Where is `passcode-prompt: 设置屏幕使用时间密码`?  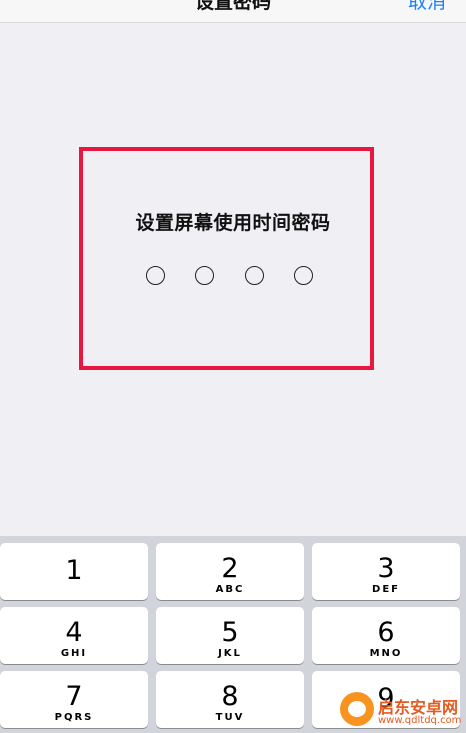 passcode-prompt: 设置屏幕使用时间密码 is located at coordinates (233, 223).